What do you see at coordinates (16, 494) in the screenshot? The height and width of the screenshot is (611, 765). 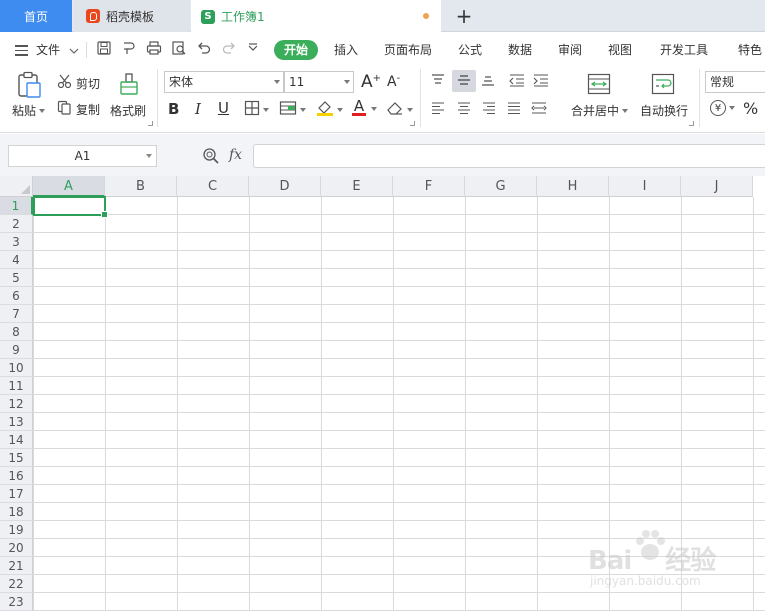 I see `row-header-17: 17` at bounding box center [16, 494].